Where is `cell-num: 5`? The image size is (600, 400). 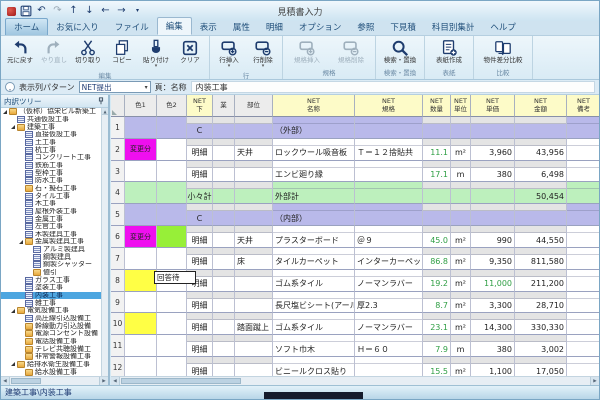
cell-num: 5 is located at coordinates (118, 215).